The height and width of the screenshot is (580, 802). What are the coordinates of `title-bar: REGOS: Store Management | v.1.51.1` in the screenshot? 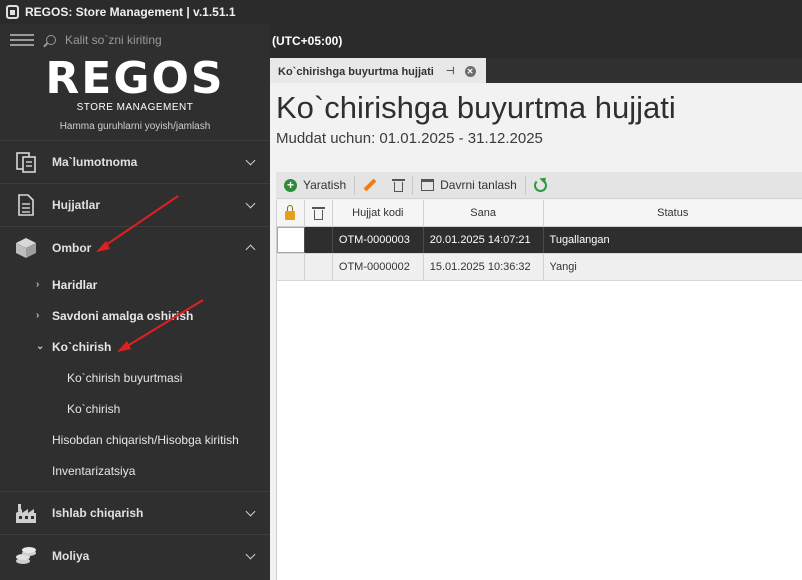 It's located at (401, 12).